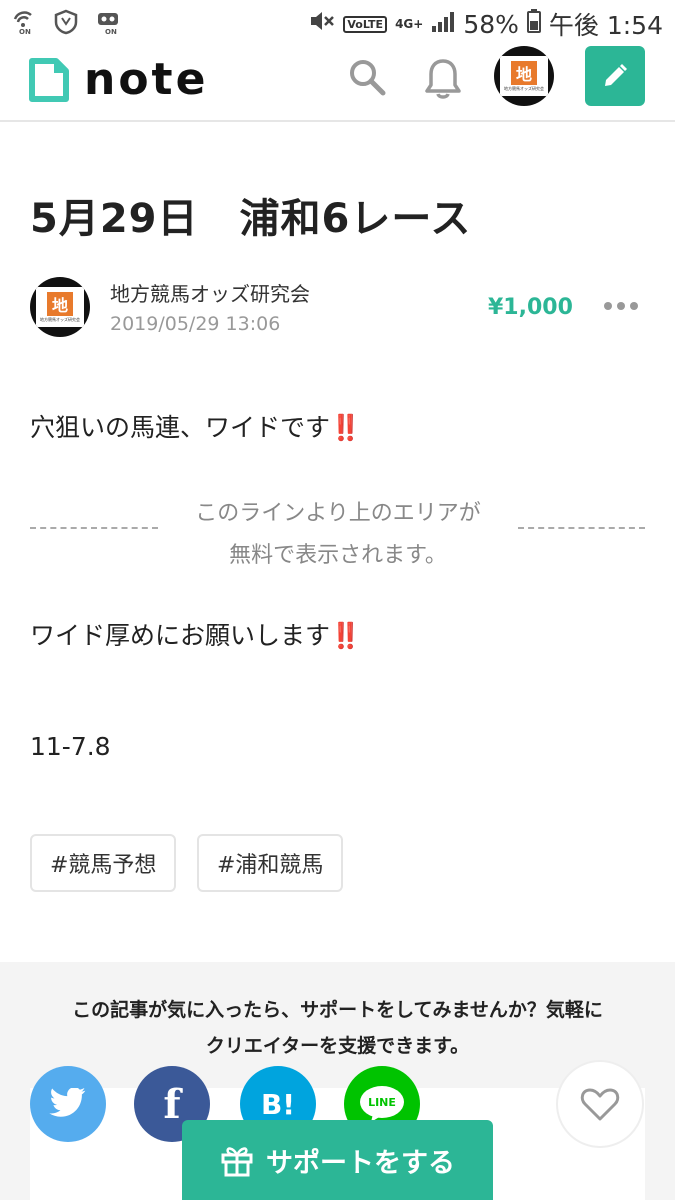  Describe the element at coordinates (25, 31) in the screenshot. I see `status-badge-1: ON` at that location.